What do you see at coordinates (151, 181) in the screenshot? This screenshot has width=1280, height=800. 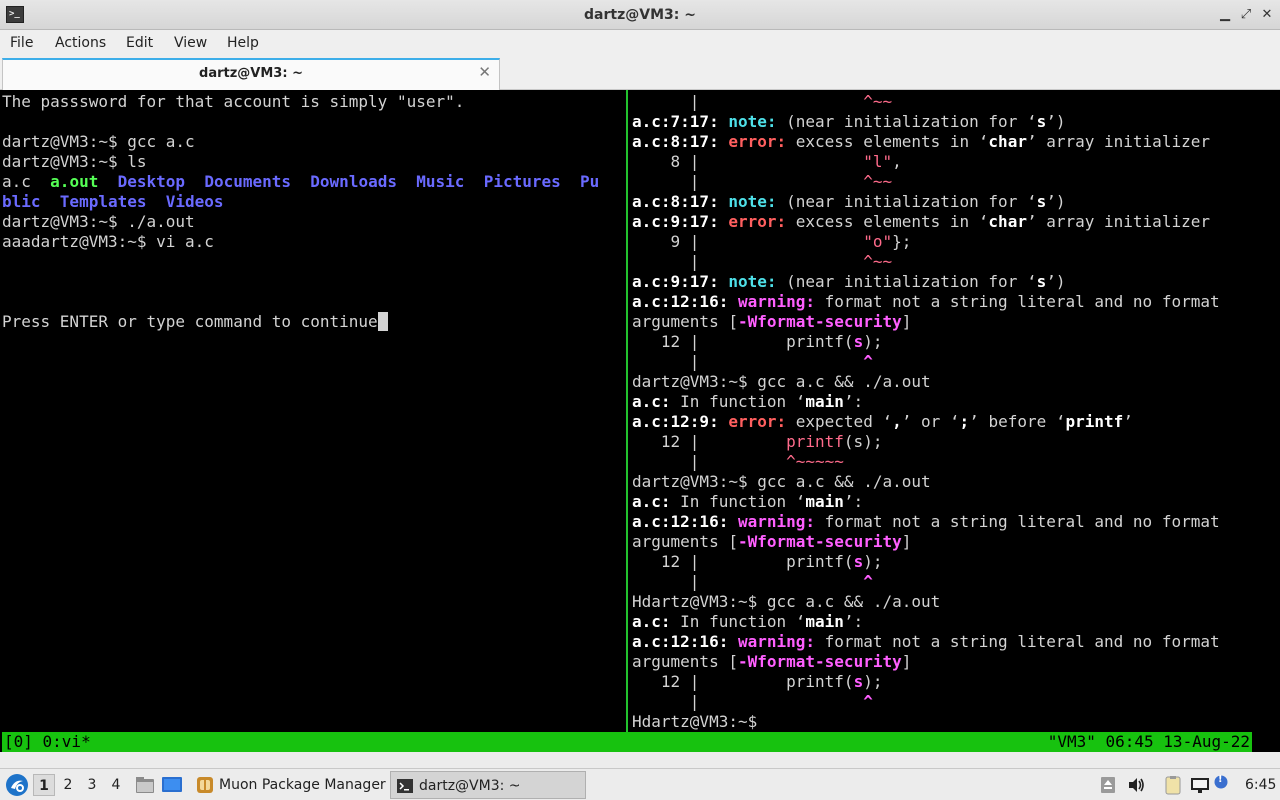 I see `terminal-text: Desktop` at bounding box center [151, 181].